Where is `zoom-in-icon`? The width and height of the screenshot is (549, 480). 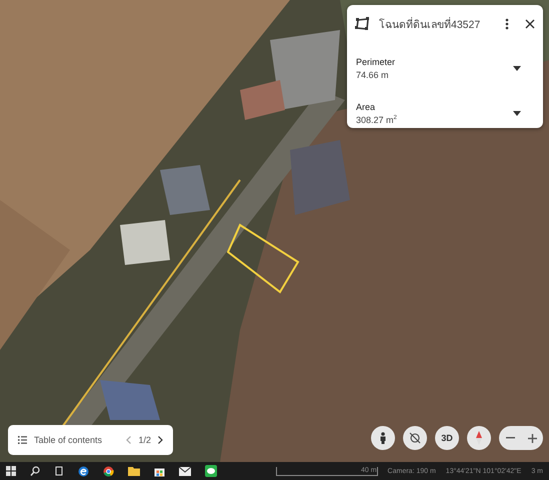
zoom-in-icon is located at coordinates (532, 438).